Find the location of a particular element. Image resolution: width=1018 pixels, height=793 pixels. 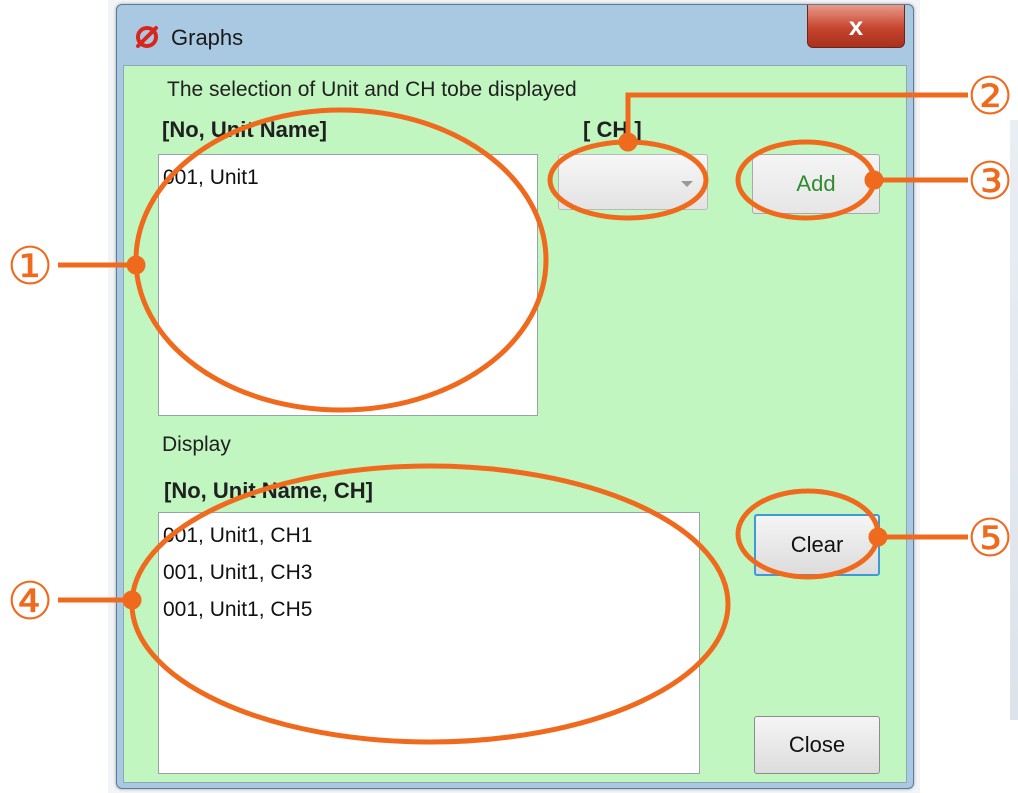

ch-header: [ CH ] is located at coordinates (612, 129).